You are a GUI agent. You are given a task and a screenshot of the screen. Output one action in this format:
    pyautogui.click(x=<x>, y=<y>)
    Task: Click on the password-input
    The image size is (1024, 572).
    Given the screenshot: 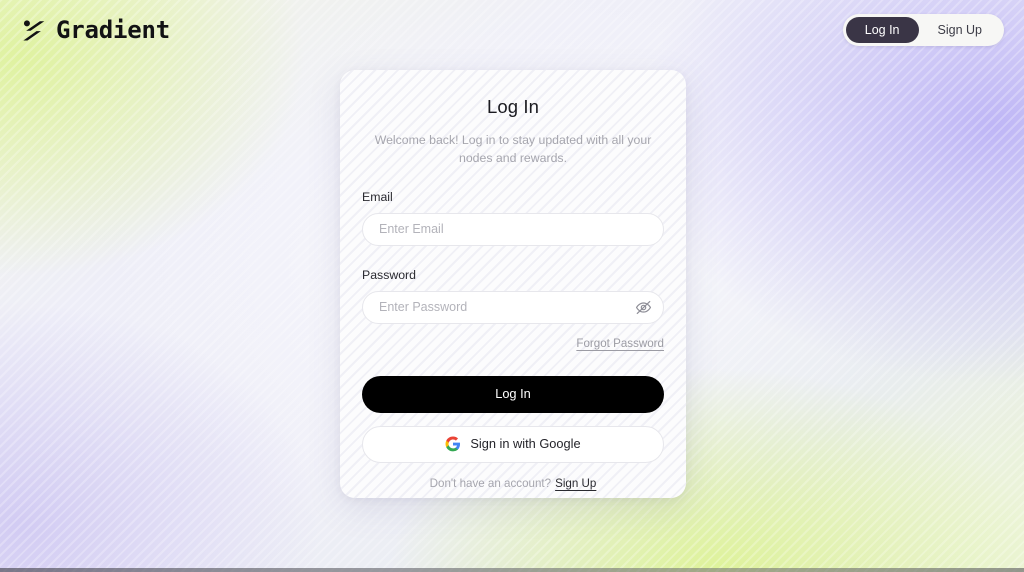 What is the action you would take?
    pyautogui.click(x=513, y=307)
    